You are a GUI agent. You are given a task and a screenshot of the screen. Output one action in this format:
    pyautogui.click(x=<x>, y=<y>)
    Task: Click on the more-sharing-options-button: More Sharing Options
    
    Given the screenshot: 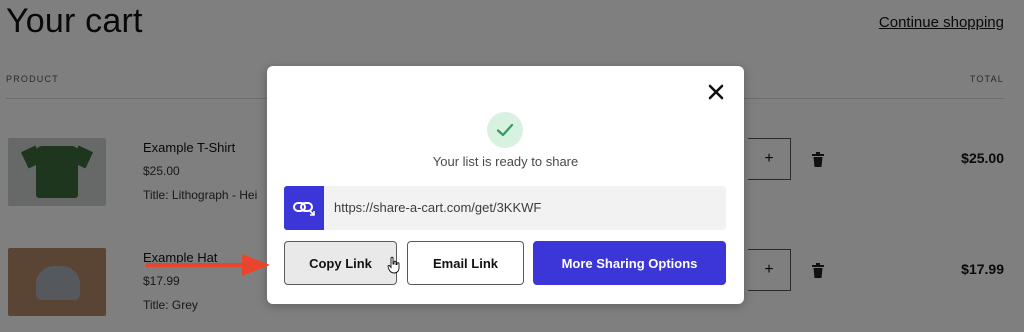 What is the action you would take?
    pyautogui.click(x=629, y=263)
    